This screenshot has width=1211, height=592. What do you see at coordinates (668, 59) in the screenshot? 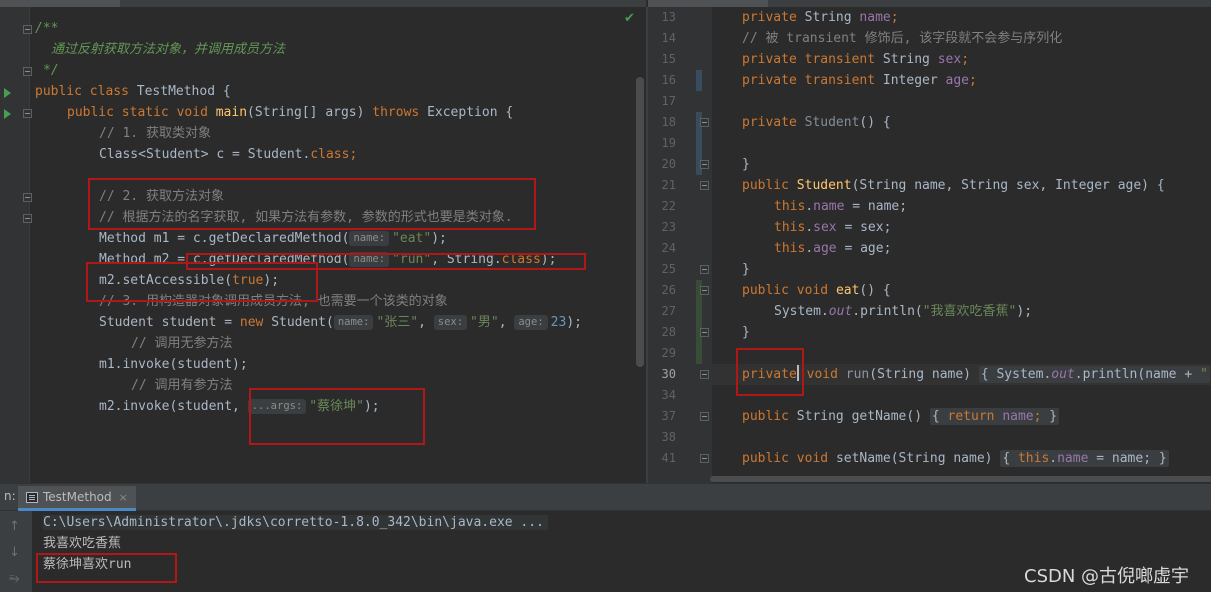
I see `line-number: 15` at bounding box center [668, 59].